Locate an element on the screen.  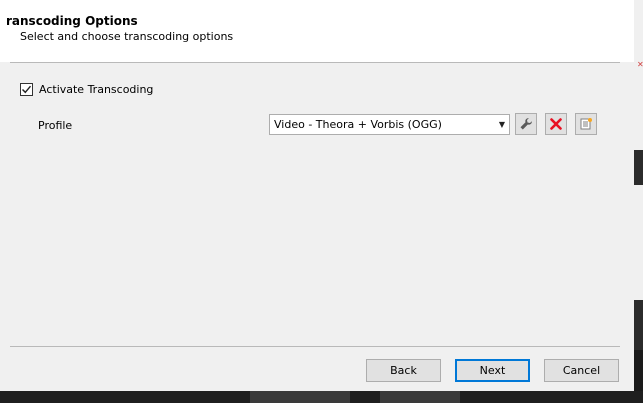
next-button: Next is located at coordinates (492, 370).